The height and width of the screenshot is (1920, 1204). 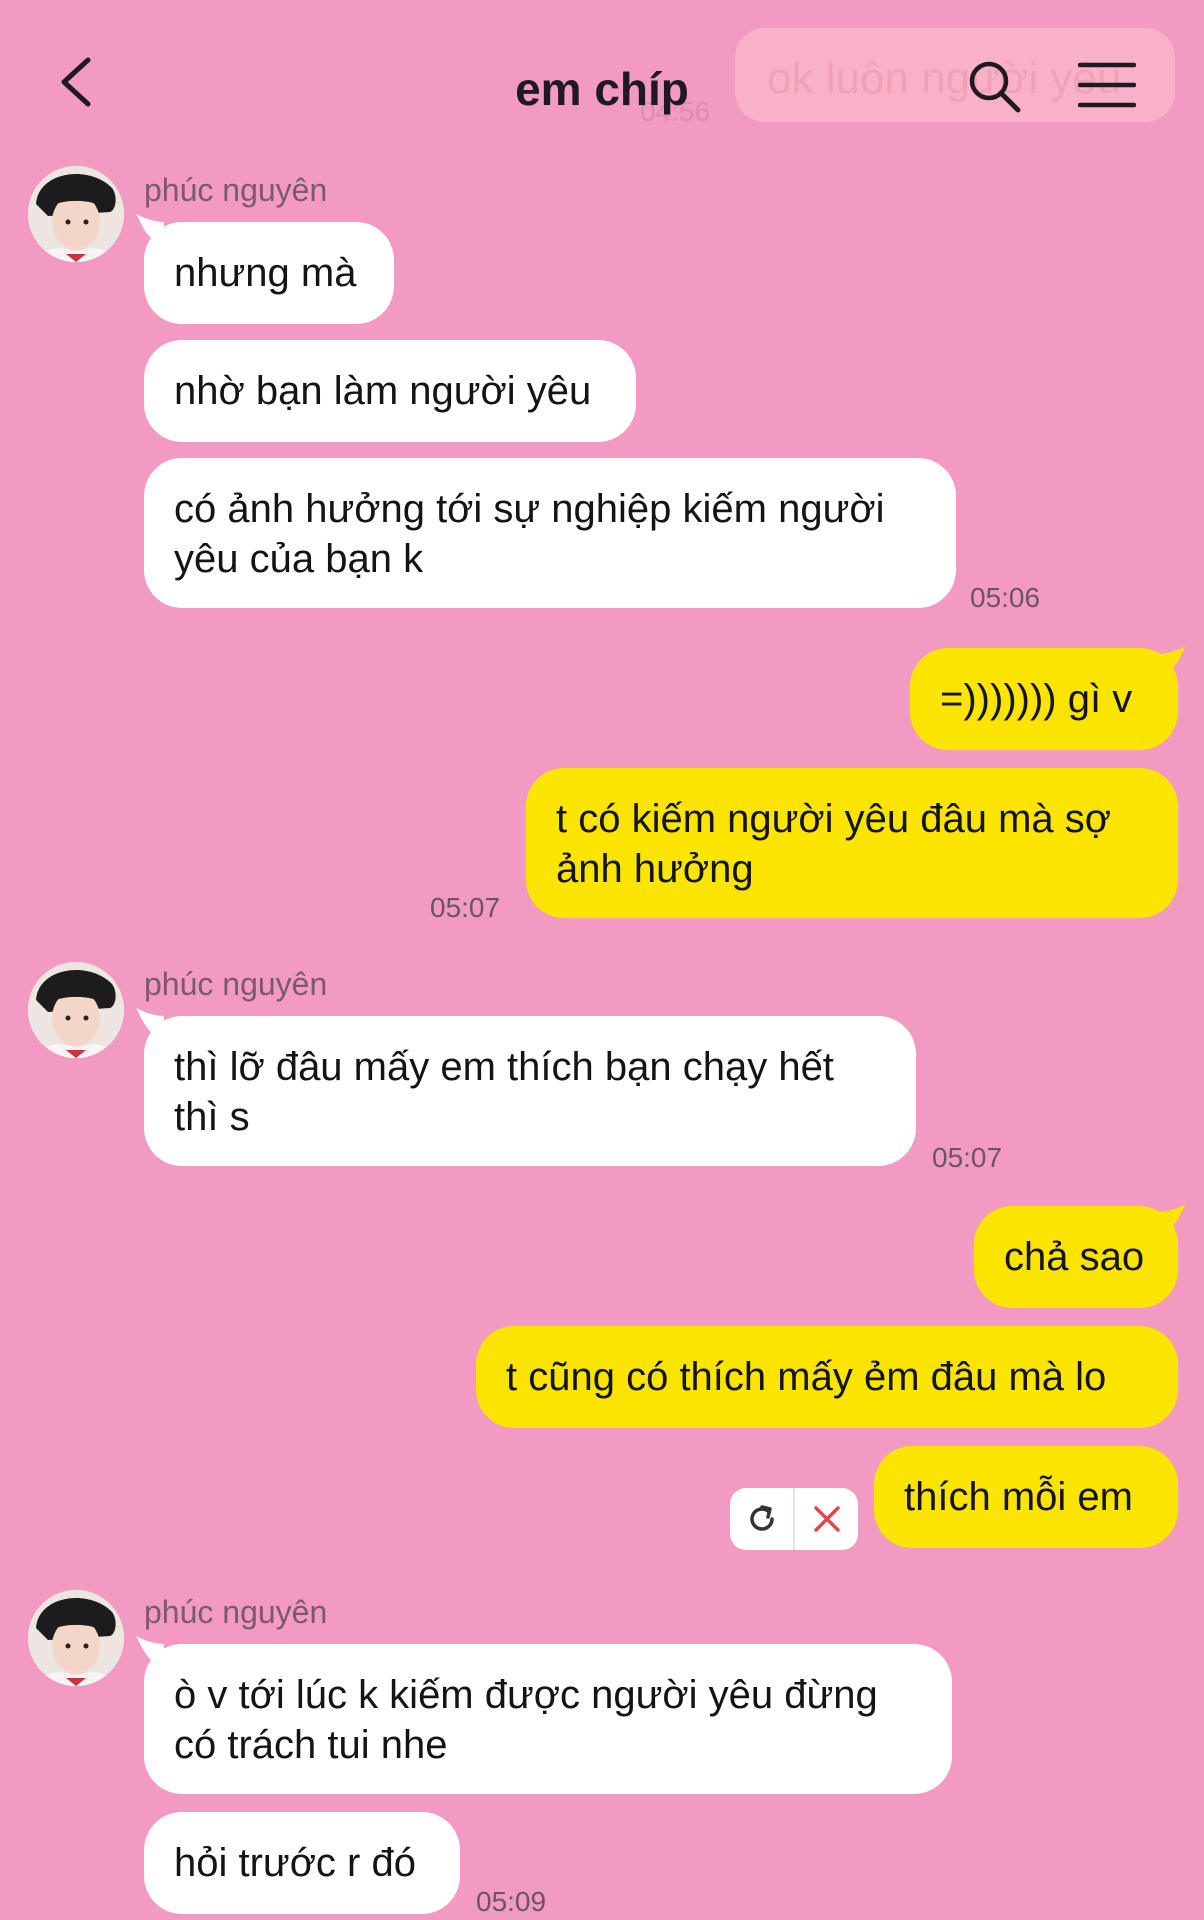 What do you see at coordinates (1005, 597) in the screenshot?
I see `message-timestamp: 05:06` at bounding box center [1005, 597].